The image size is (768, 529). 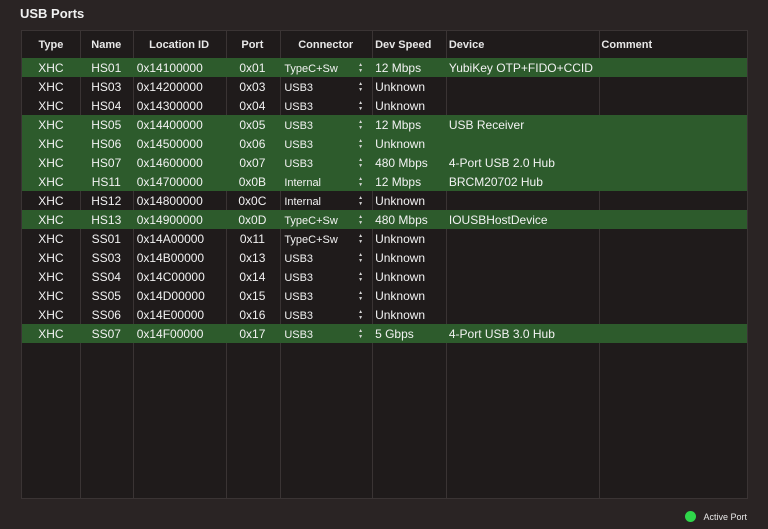 What do you see at coordinates (408, 45) in the screenshot?
I see `column-header-dev-speed: Dev Speed` at bounding box center [408, 45].